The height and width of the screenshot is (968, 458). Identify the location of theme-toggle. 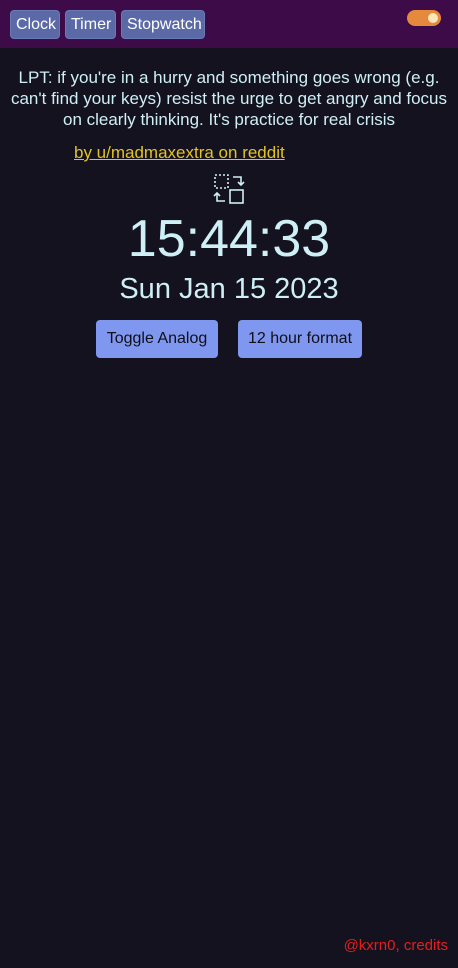
(424, 18).